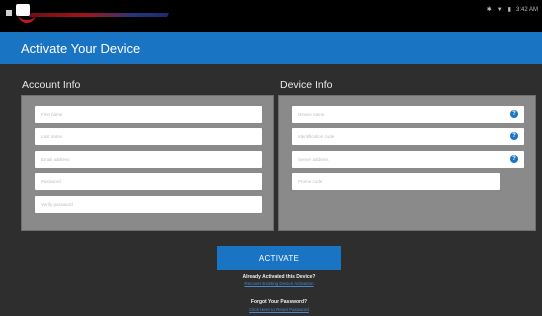 This screenshot has width=542, height=316. I want to click on recover-activation-link: Recover Existing Device Activation, so click(279, 283).